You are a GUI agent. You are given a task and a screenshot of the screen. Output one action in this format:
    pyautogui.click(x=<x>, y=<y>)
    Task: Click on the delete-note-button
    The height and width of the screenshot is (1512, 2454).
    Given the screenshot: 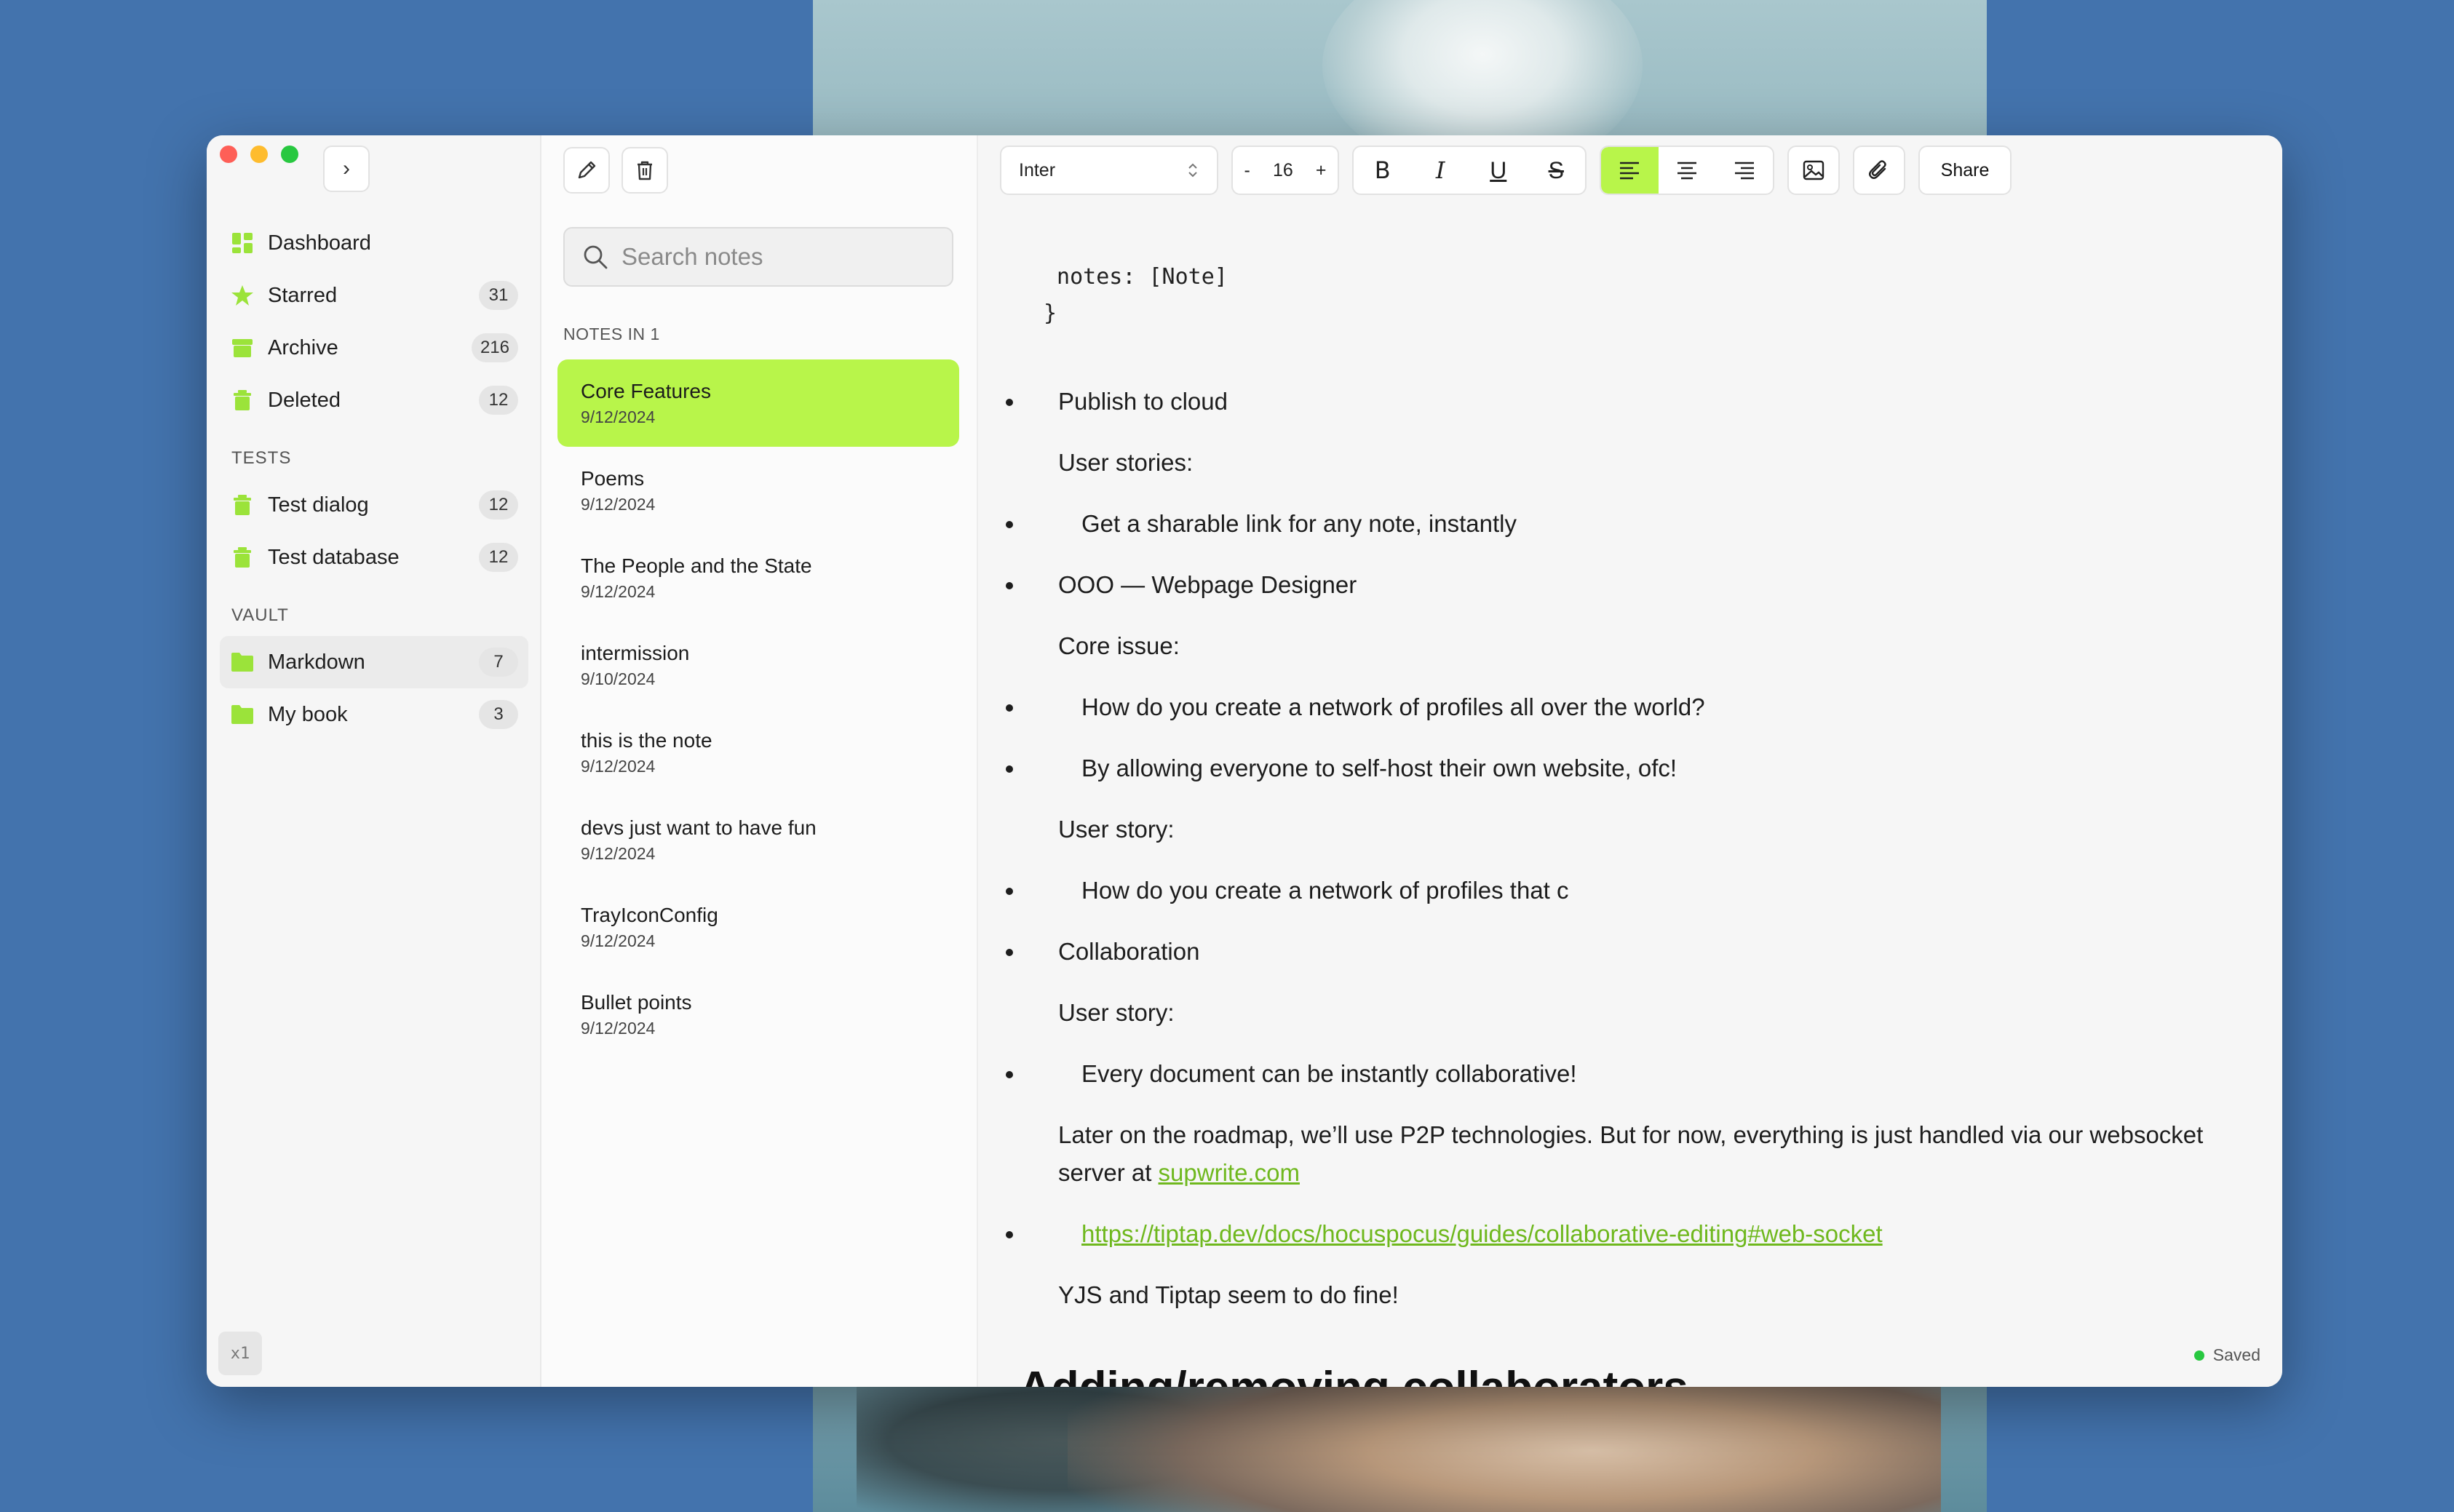 What is the action you would take?
    pyautogui.click(x=645, y=171)
    